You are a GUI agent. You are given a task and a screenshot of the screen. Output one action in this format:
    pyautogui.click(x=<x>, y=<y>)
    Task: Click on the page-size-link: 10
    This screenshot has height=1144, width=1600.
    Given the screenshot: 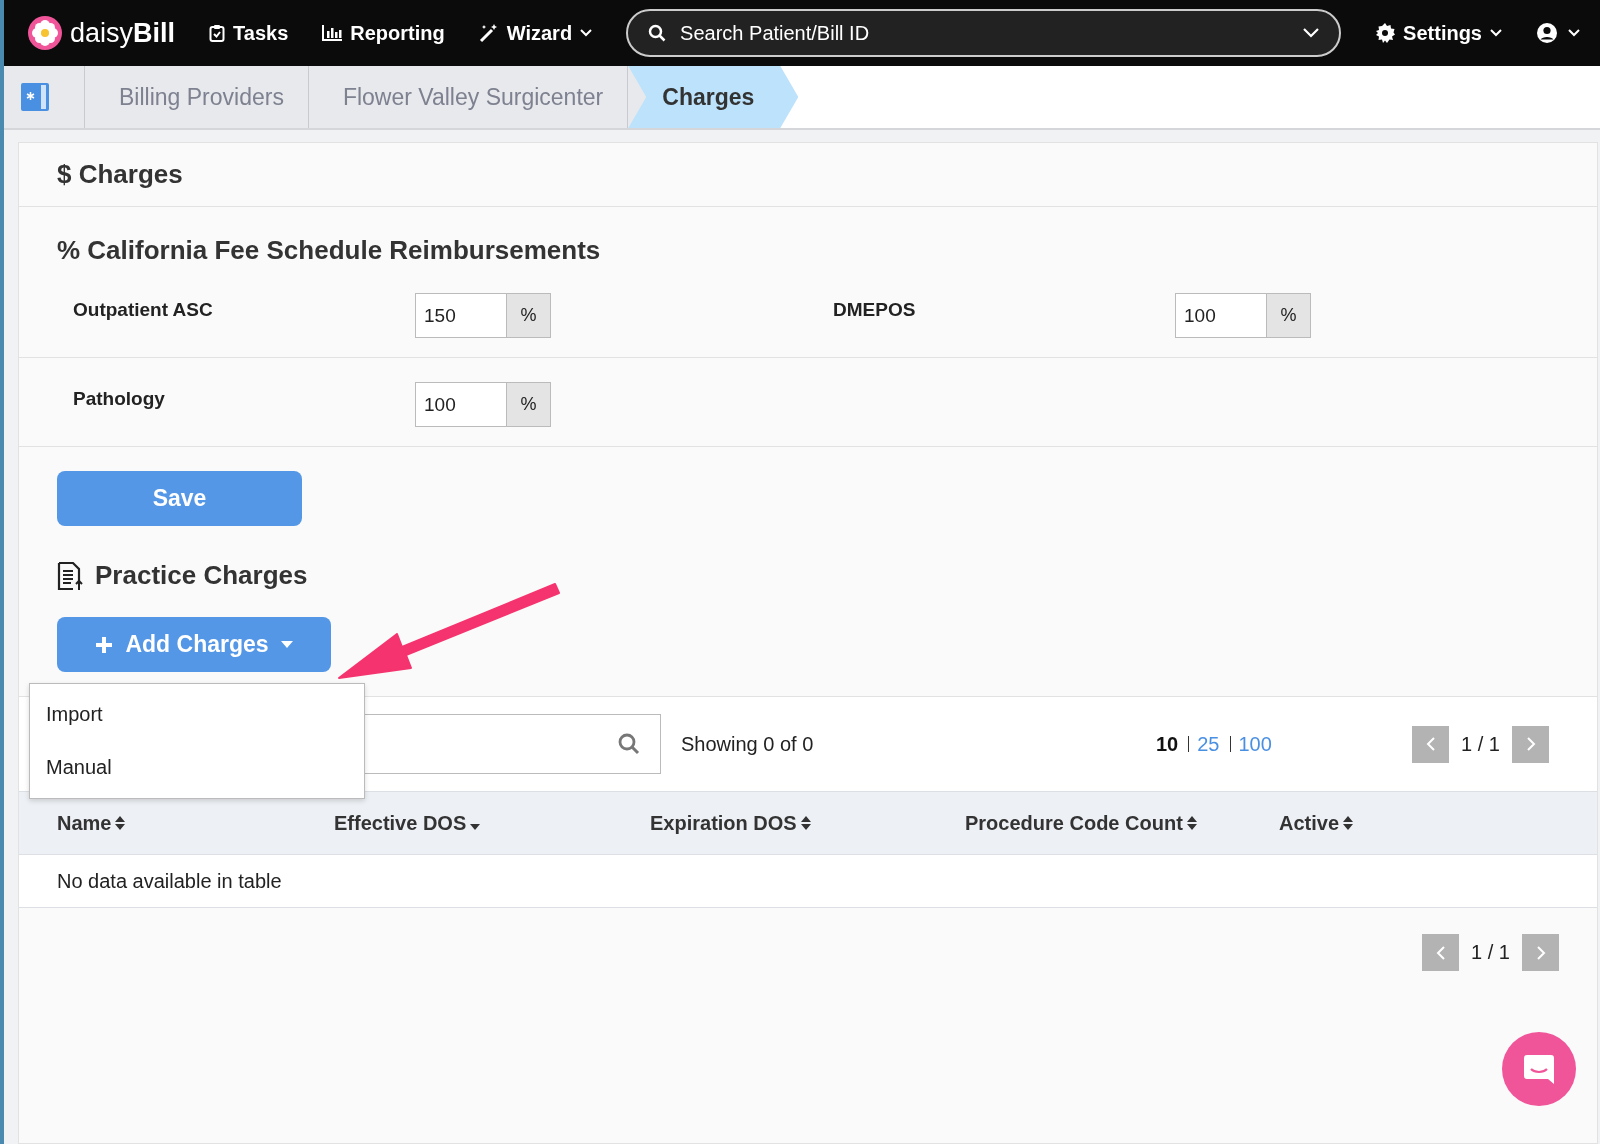 What is the action you would take?
    pyautogui.click(x=1167, y=744)
    